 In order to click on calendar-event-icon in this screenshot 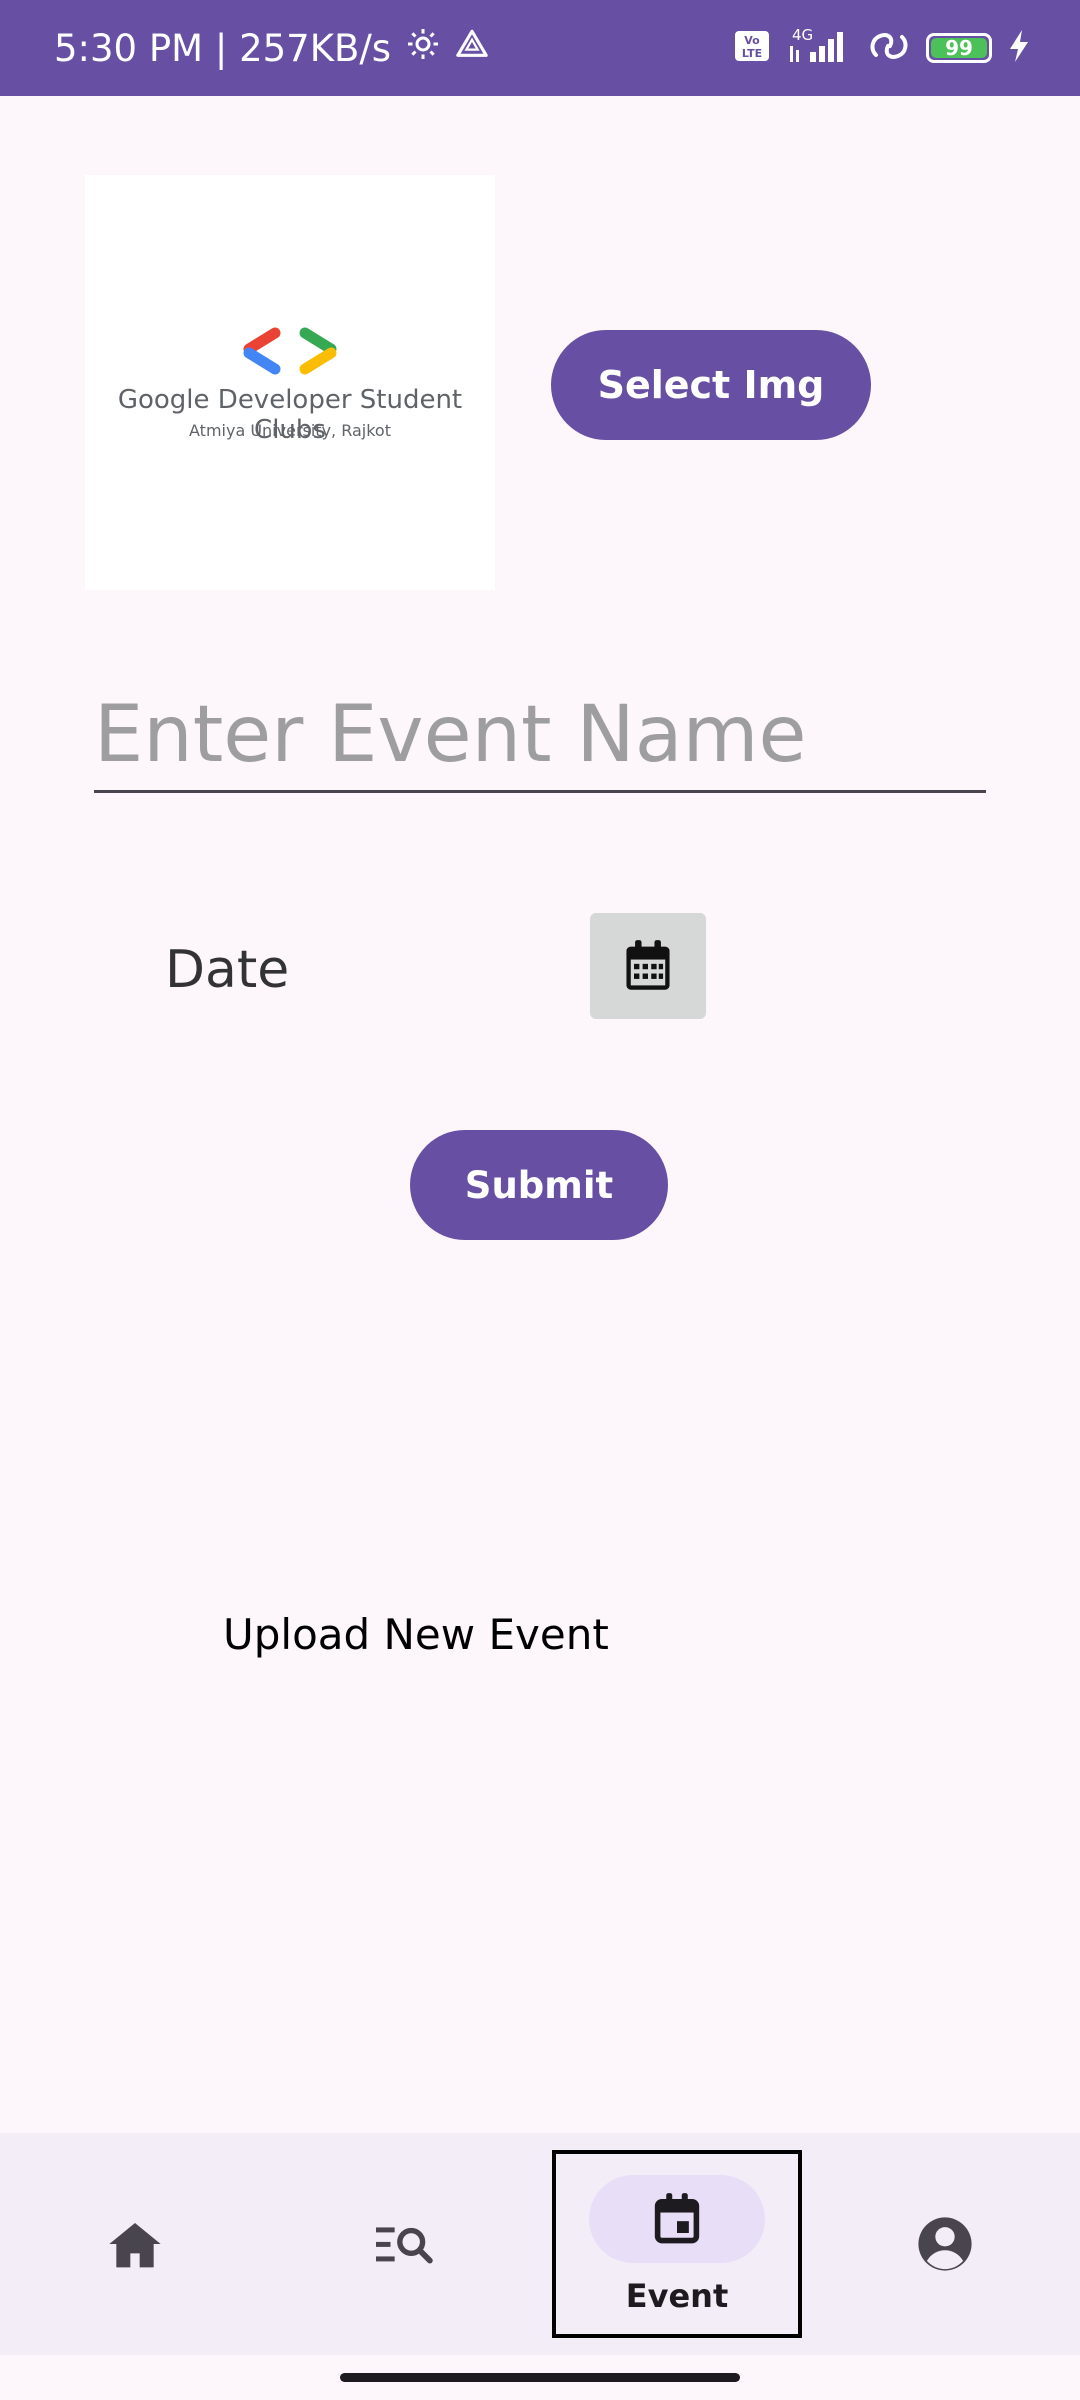, I will do `click(677, 2218)`.